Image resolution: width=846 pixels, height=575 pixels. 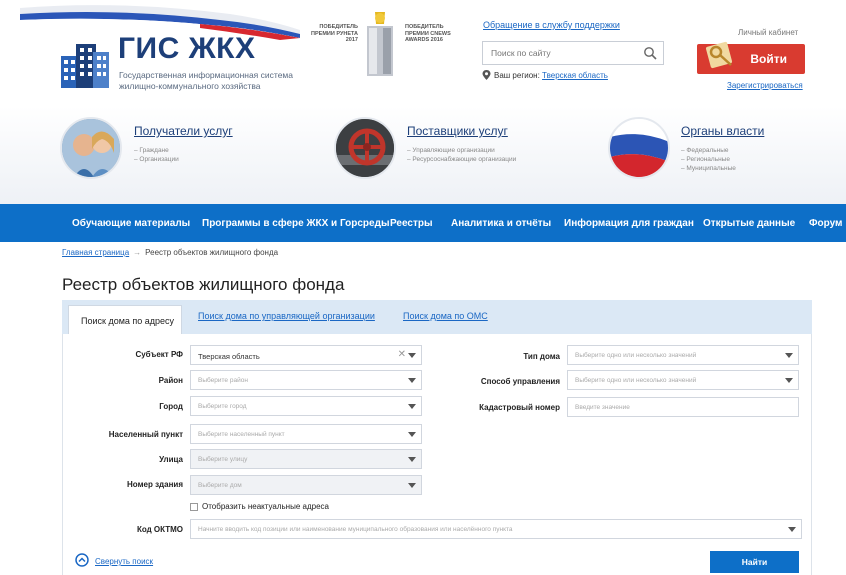 I want to click on settlement-select: Выберите населенный пункт, so click(x=306, y=434).